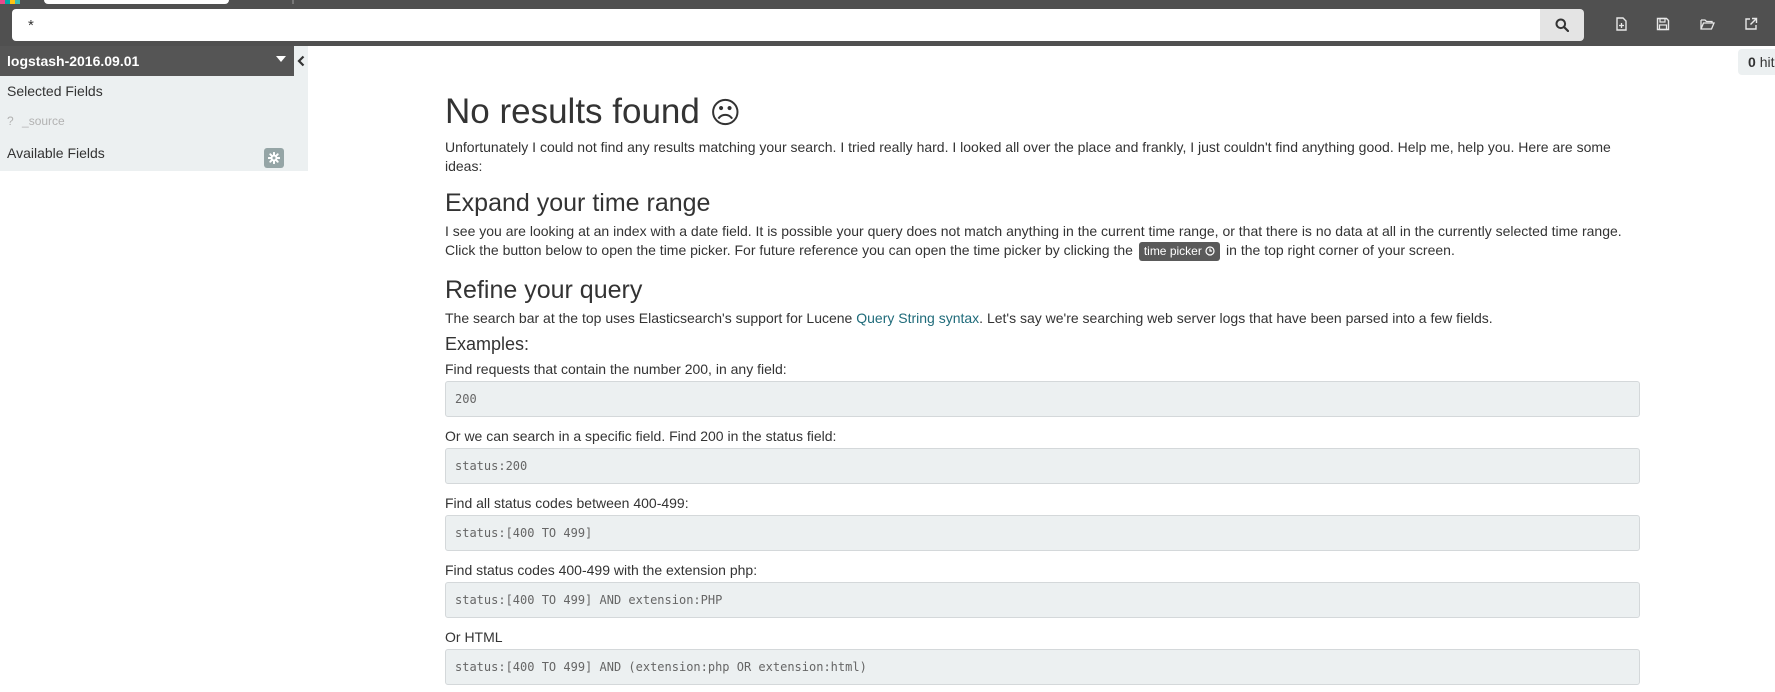  I want to click on time-picker-button: time picker, so click(1179, 251).